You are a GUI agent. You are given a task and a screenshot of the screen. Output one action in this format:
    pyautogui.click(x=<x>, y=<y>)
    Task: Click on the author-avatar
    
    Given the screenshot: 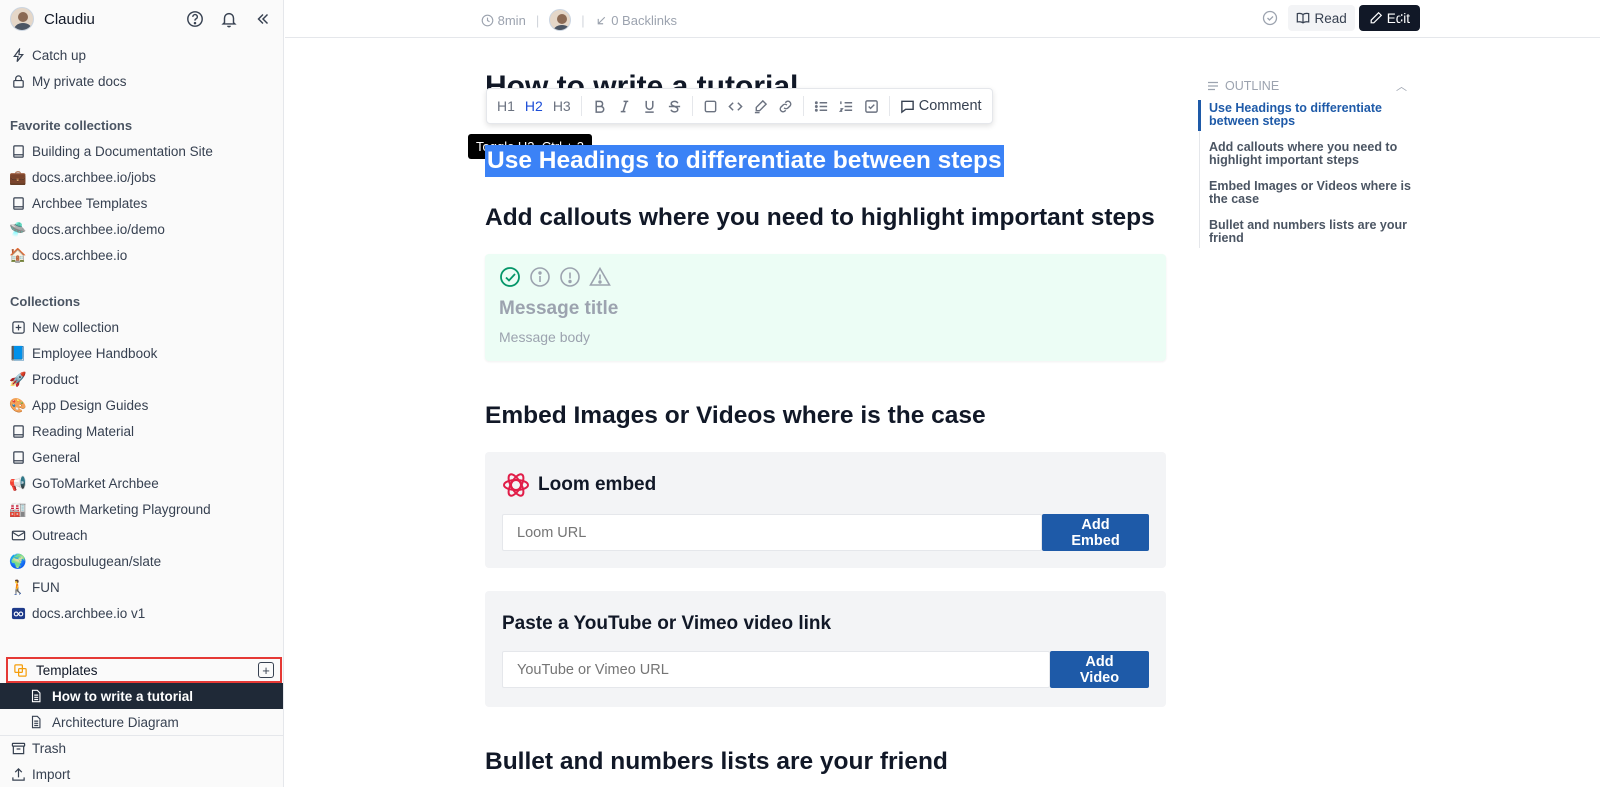 What is the action you would take?
    pyautogui.click(x=560, y=20)
    